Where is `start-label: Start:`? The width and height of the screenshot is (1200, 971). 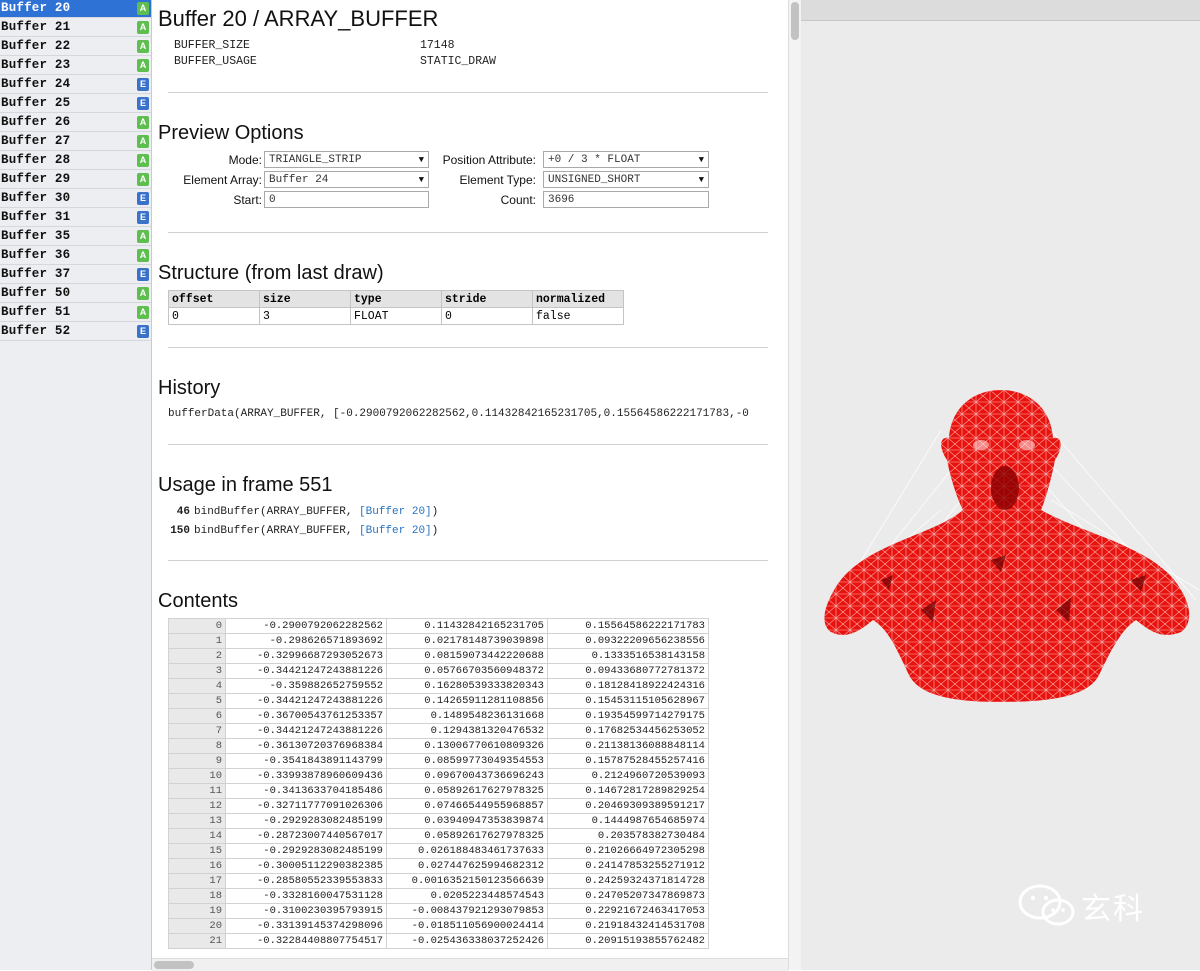
start-label: Start: is located at coordinates (247, 200).